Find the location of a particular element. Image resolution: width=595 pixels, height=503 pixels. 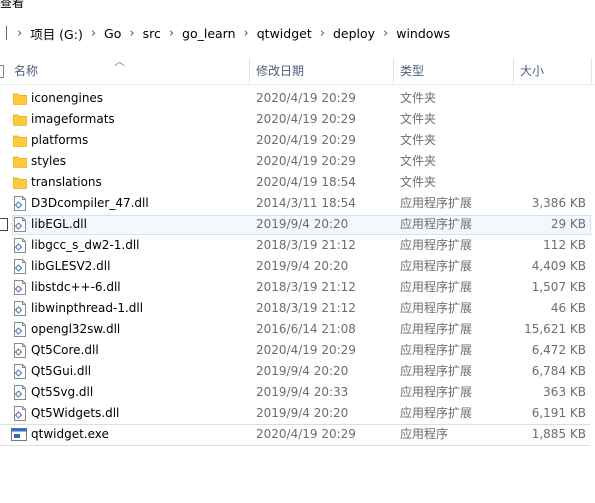

file-name: Qt5Core.dll is located at coordinates (65, 350).